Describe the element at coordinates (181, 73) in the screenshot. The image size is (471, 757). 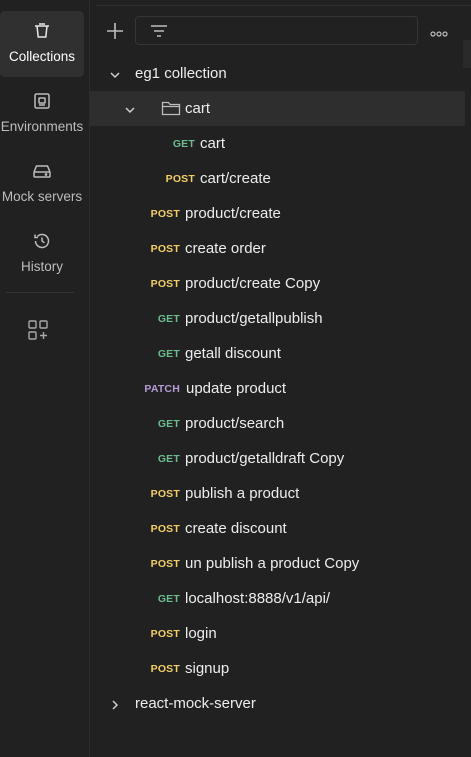
I see `collection-name: eg1 collection` at that location.